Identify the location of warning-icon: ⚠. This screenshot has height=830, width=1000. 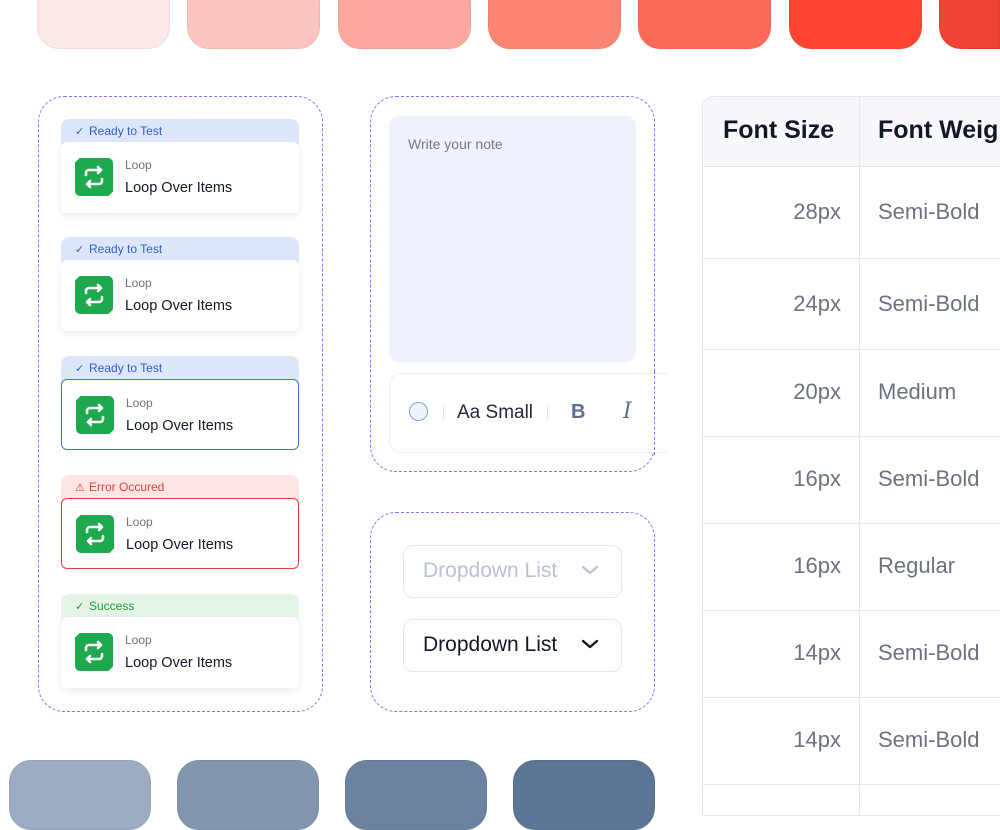
(80, 488).